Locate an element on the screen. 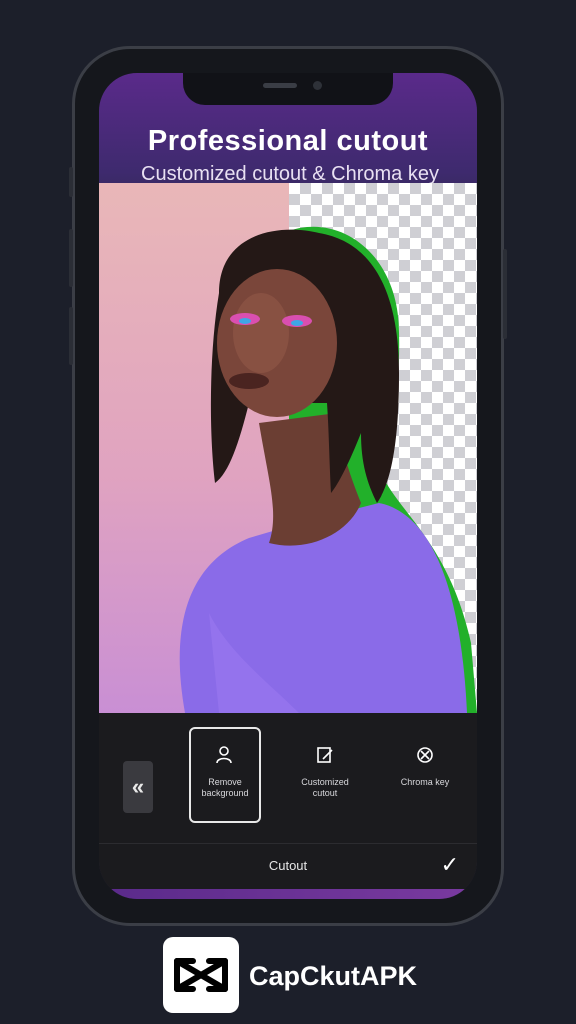 Image resolution: width=576 pixels, height=1024 pixels. check-icon: ✓ is located at coordinates (449, 864).